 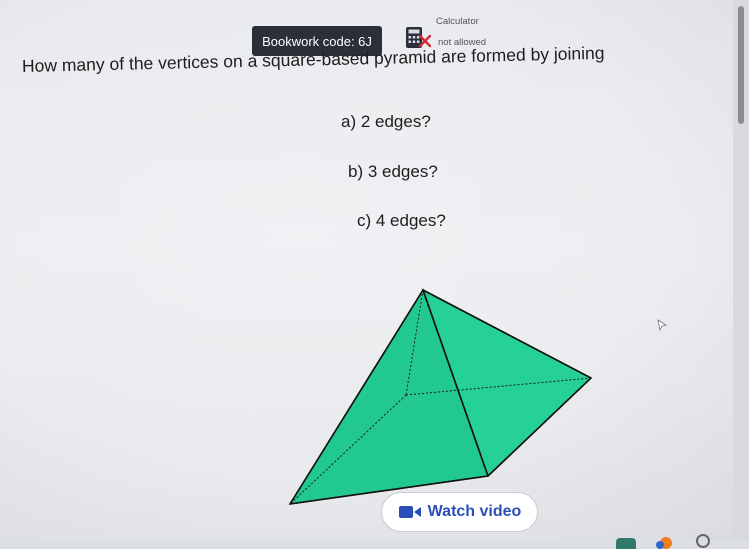 I want to click on scrollbar-thumb, so click(x=741, y=65).